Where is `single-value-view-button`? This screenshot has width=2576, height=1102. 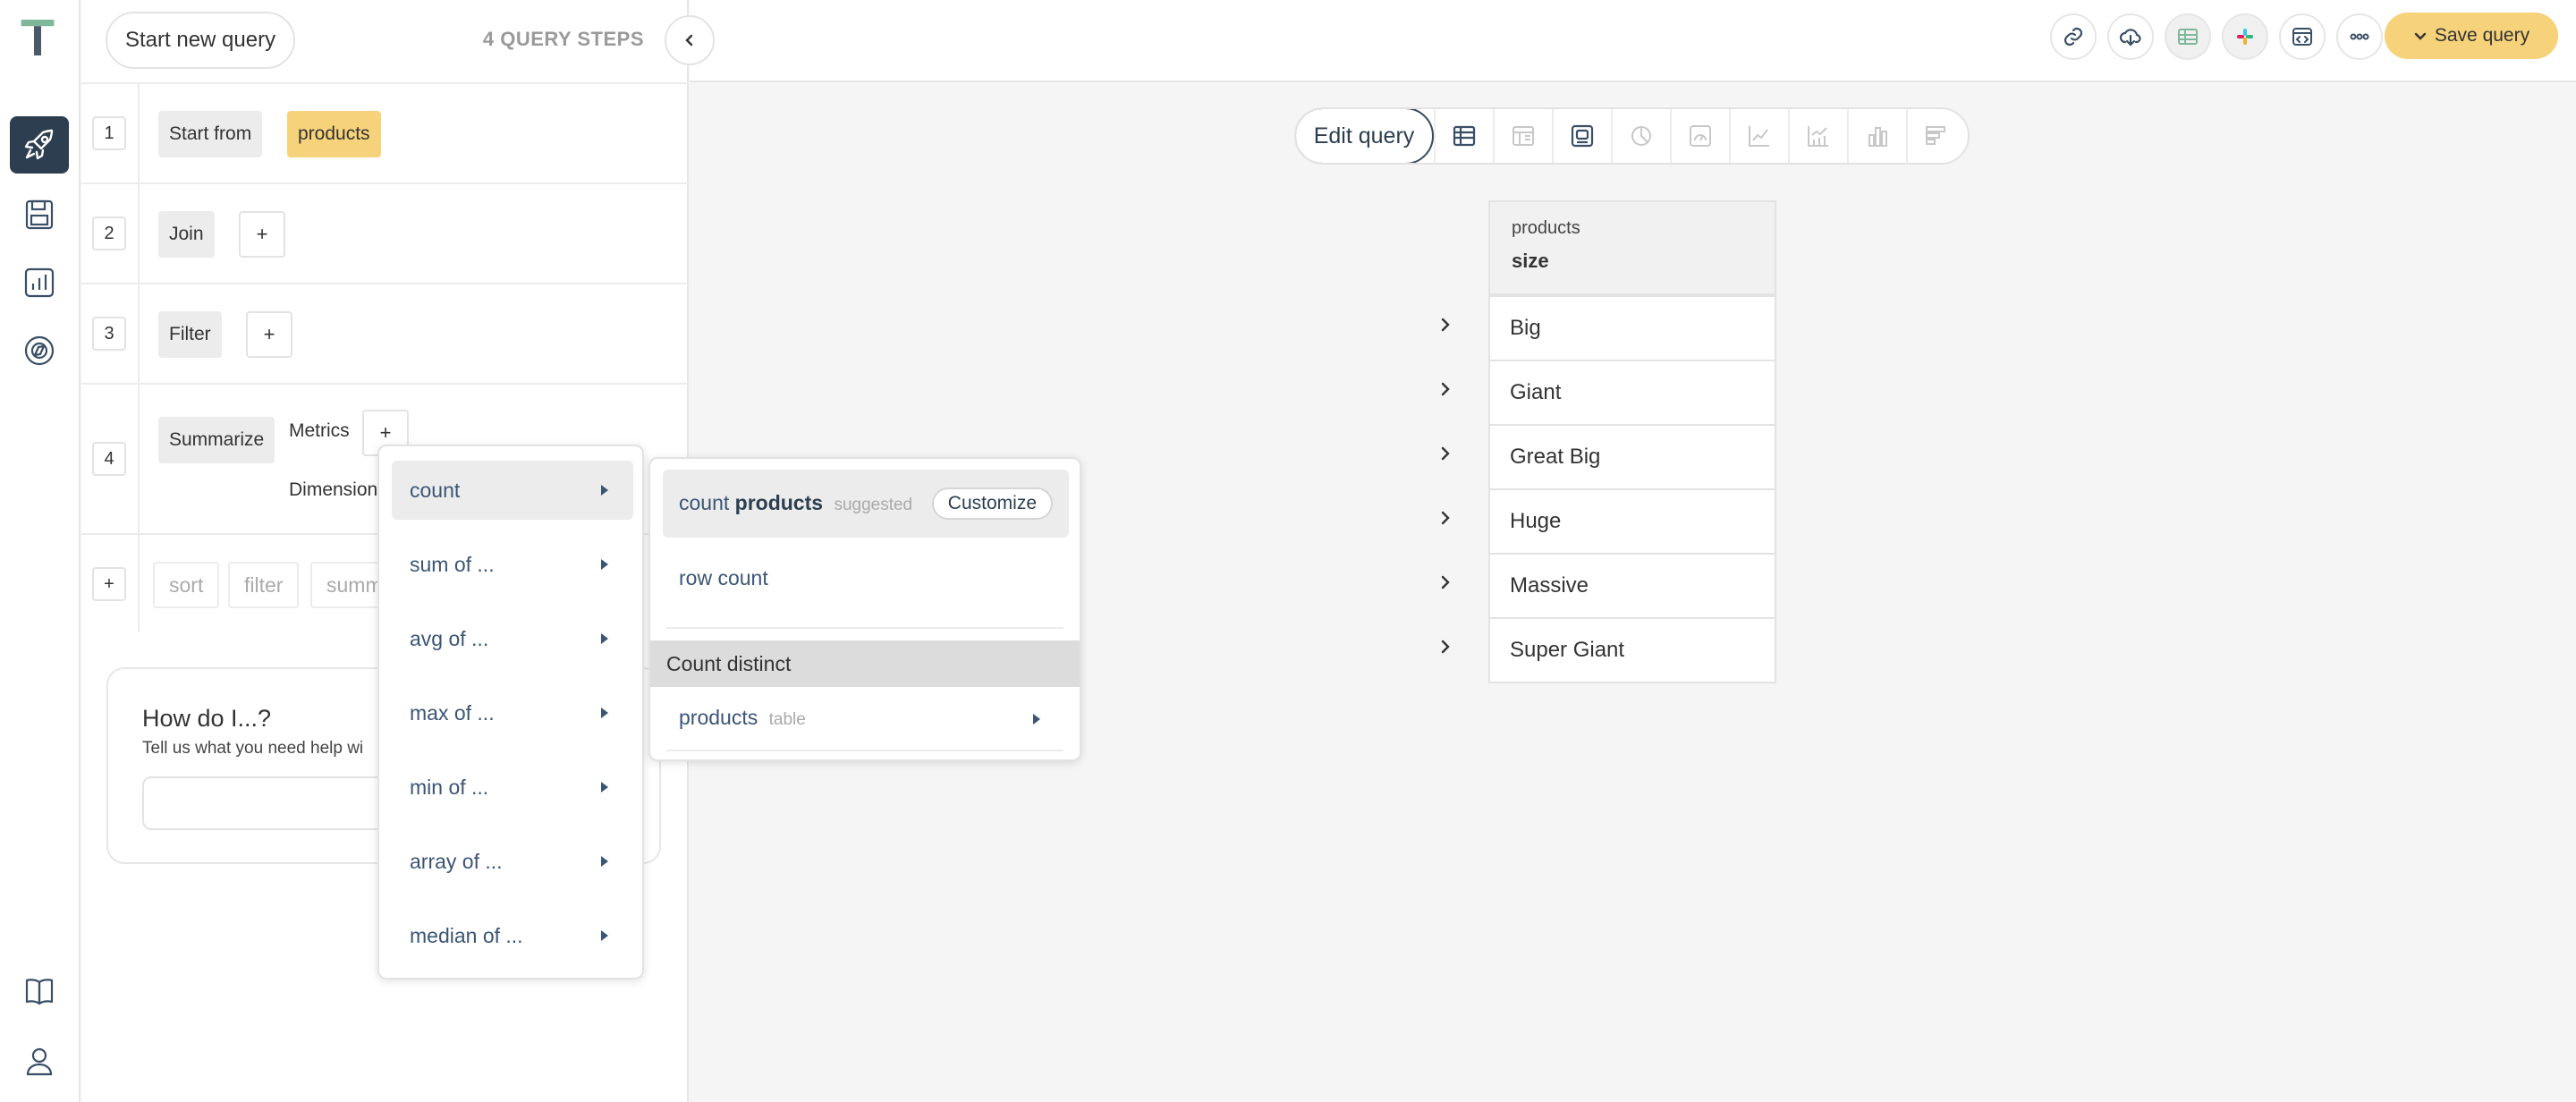 single-value-view-button is located at coordinates (1581, 136).